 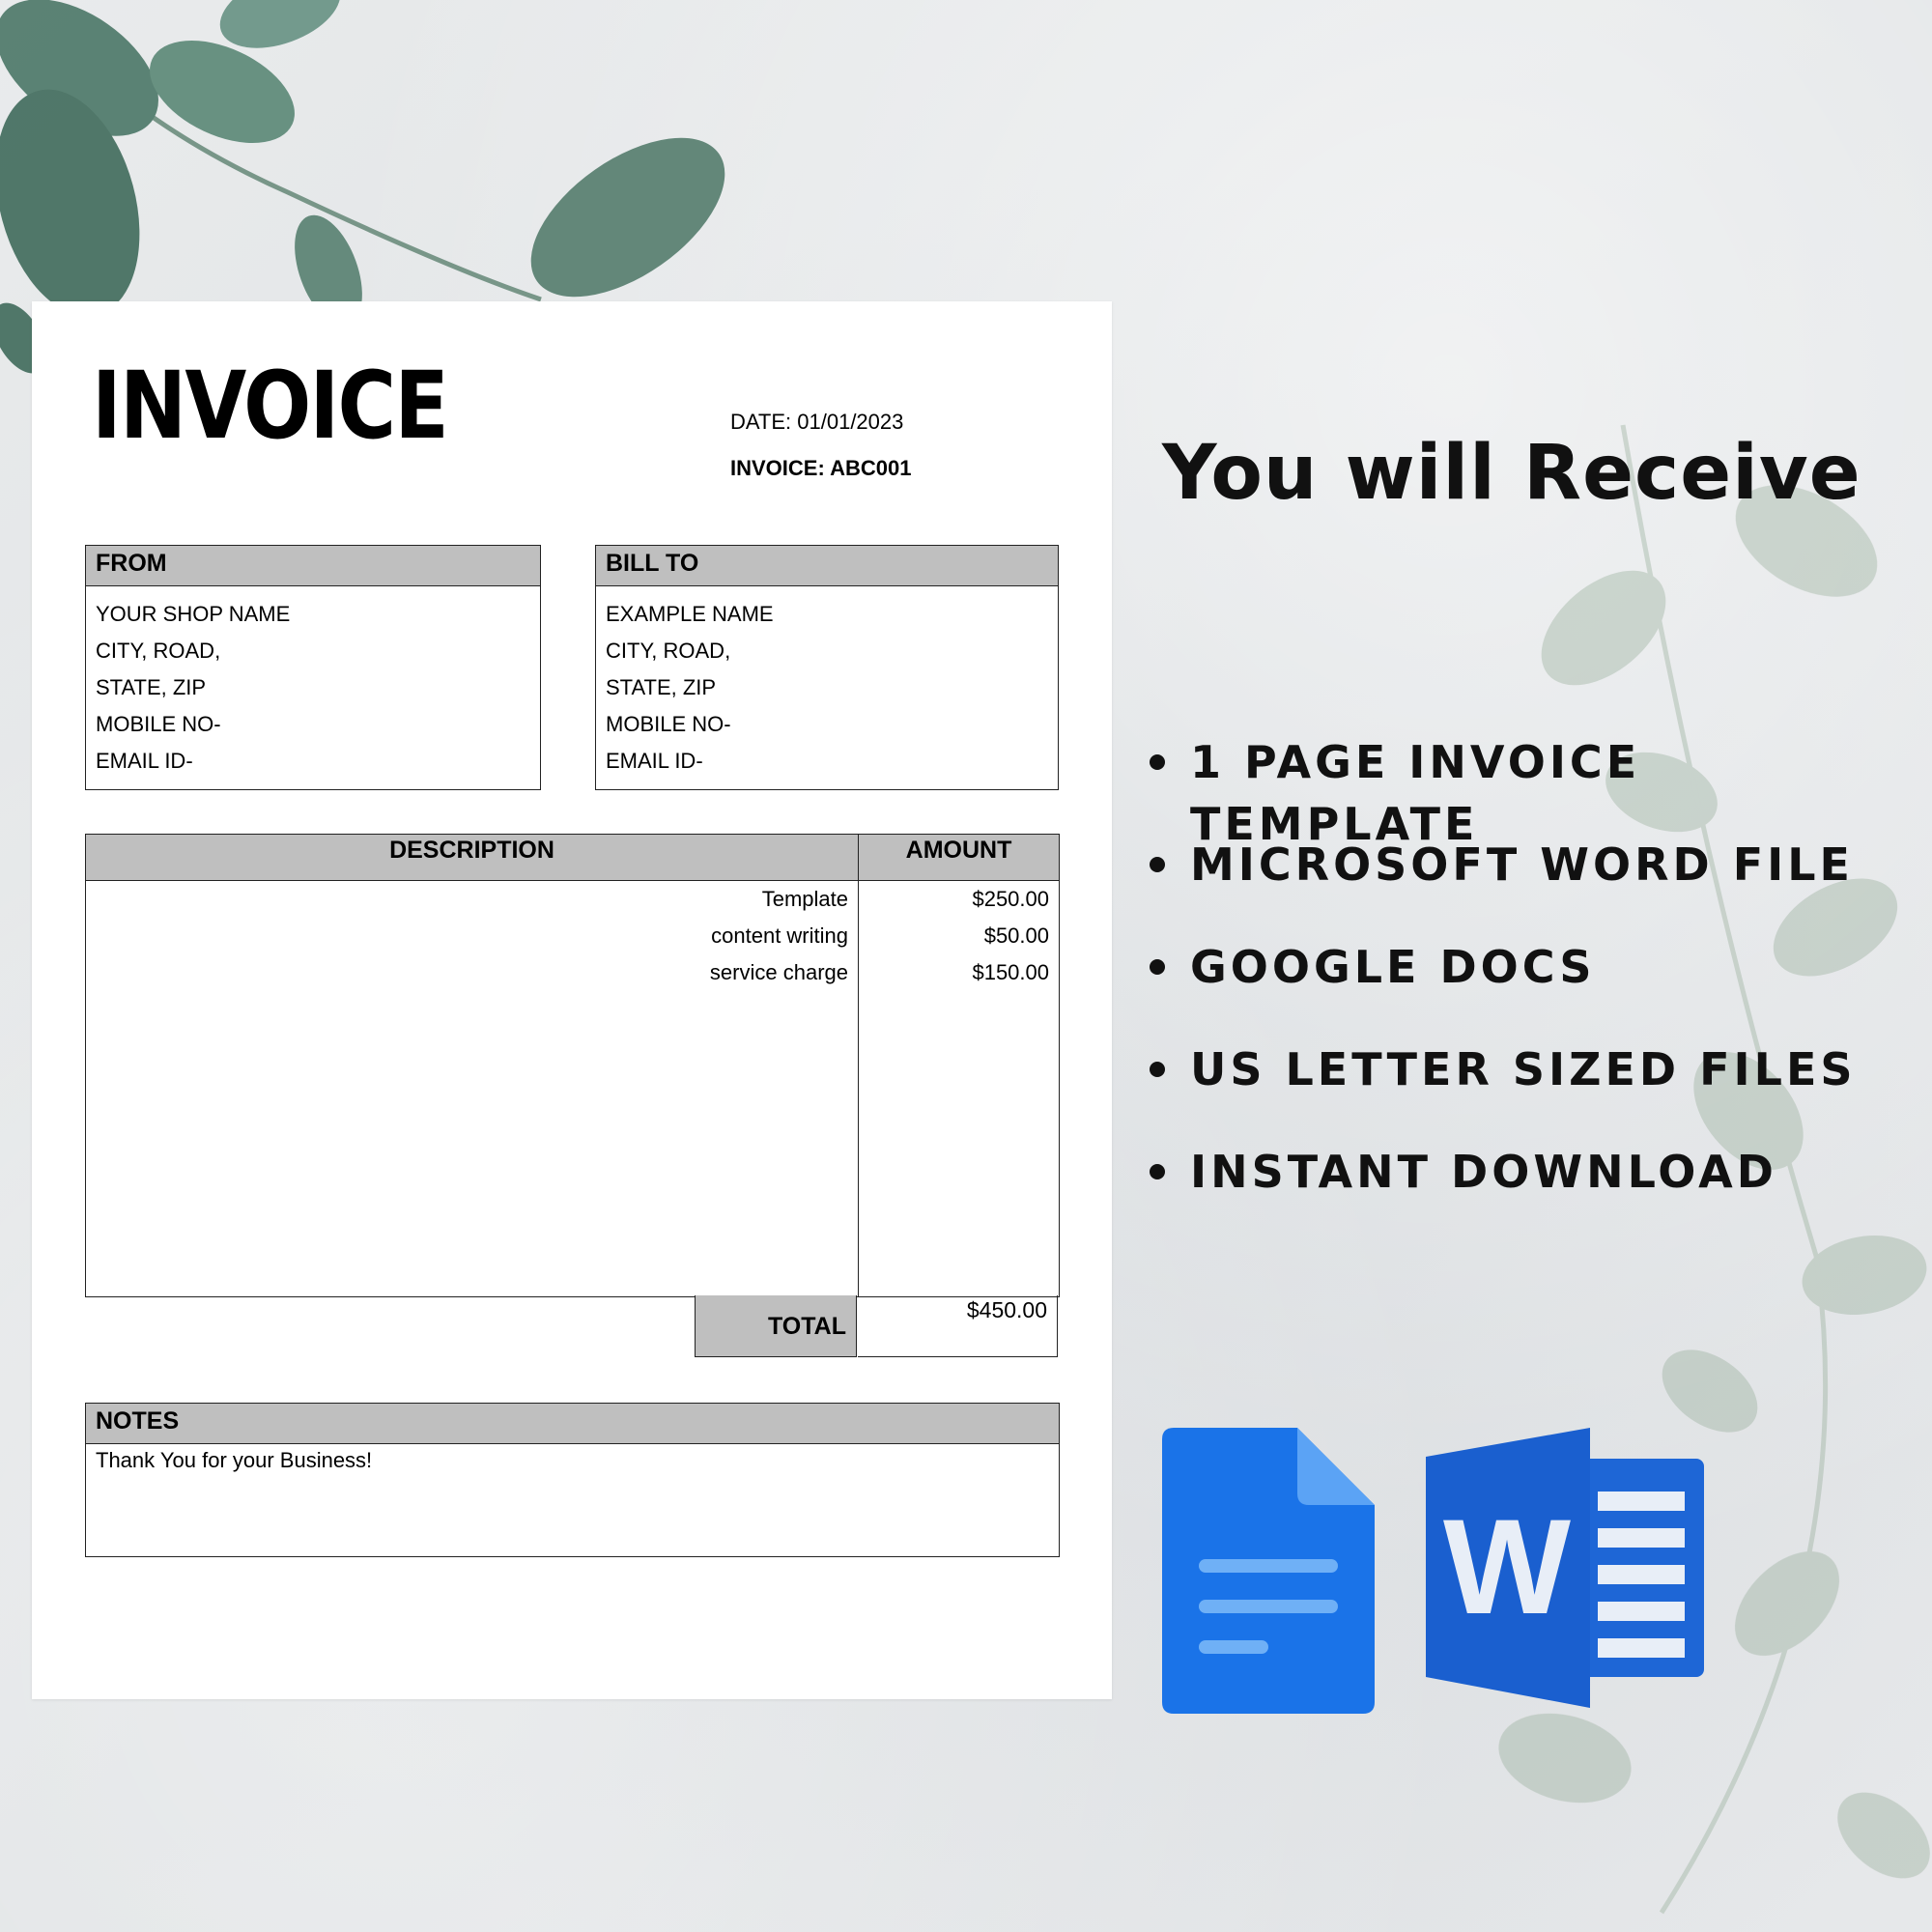 What do you see at coordinates (572, 1480) in the screenshot?
I see `notes-box: NOTES Thank You for your Business!` at bounding box center [572, 1480].